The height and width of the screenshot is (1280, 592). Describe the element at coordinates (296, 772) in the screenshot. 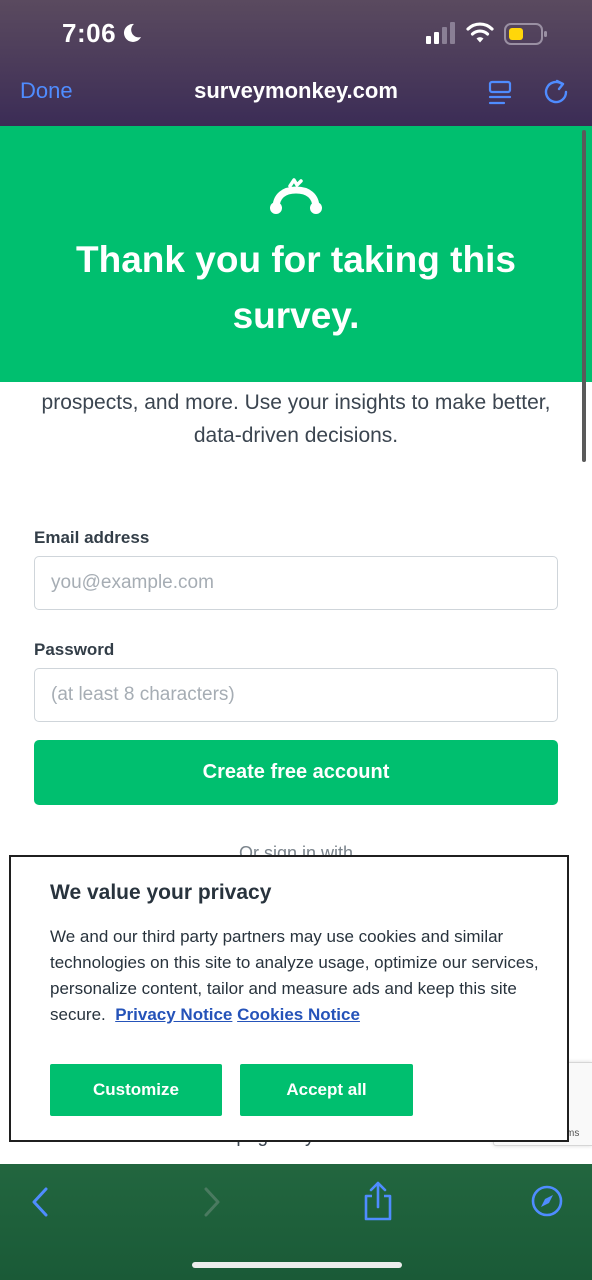

I see `create-account-button: Create free account` at that location.